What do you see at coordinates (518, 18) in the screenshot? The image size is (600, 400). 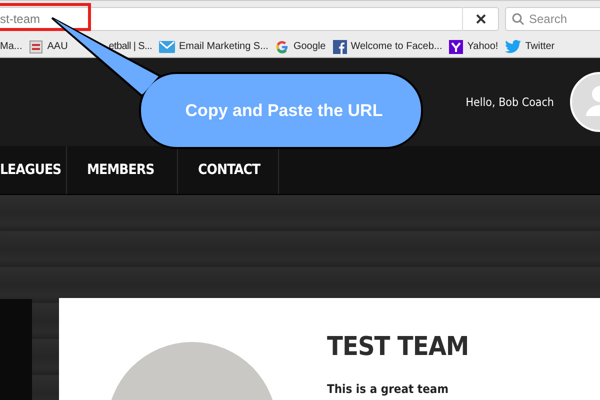 I see `search-icon` at bounding box center [518, 18].